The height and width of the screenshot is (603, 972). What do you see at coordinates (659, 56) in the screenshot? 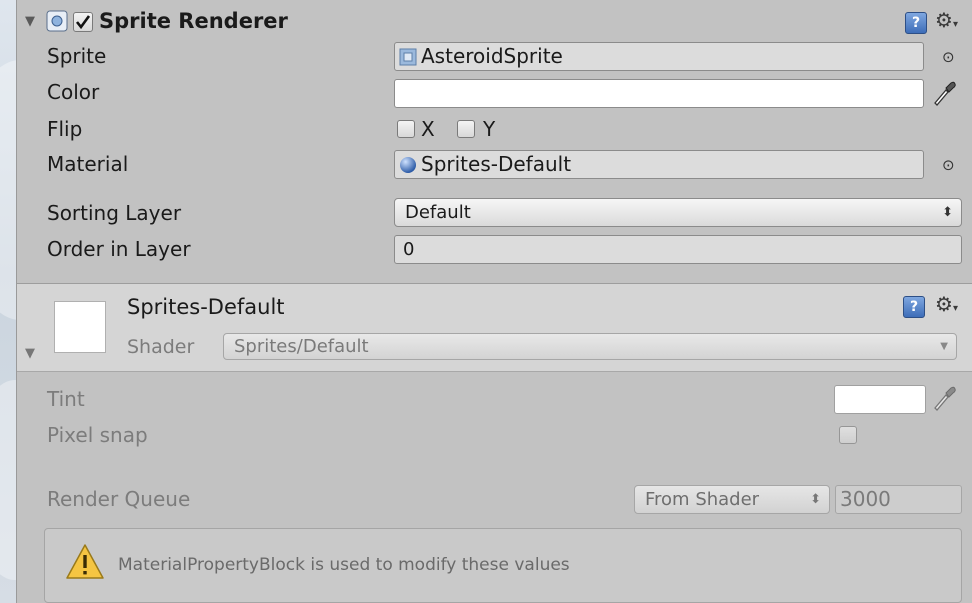
I see `sprite-field: AsteroidSprite` at bounding box center [659, 56].